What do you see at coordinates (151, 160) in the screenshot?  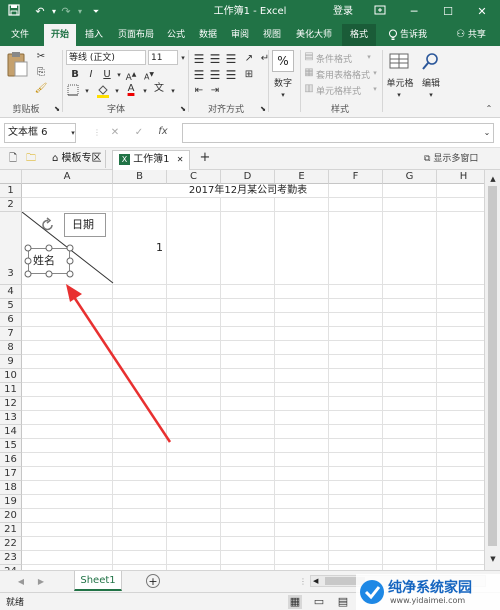 I see `workbook-tab-active: X 工作簿1 ✕` at bounding box center [151, 160].